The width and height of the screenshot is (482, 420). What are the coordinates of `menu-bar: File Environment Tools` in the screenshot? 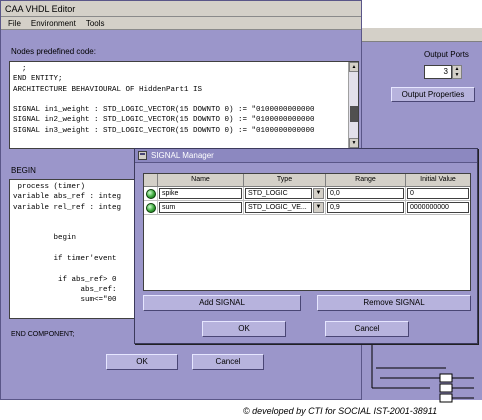 It's located at (181, 23).